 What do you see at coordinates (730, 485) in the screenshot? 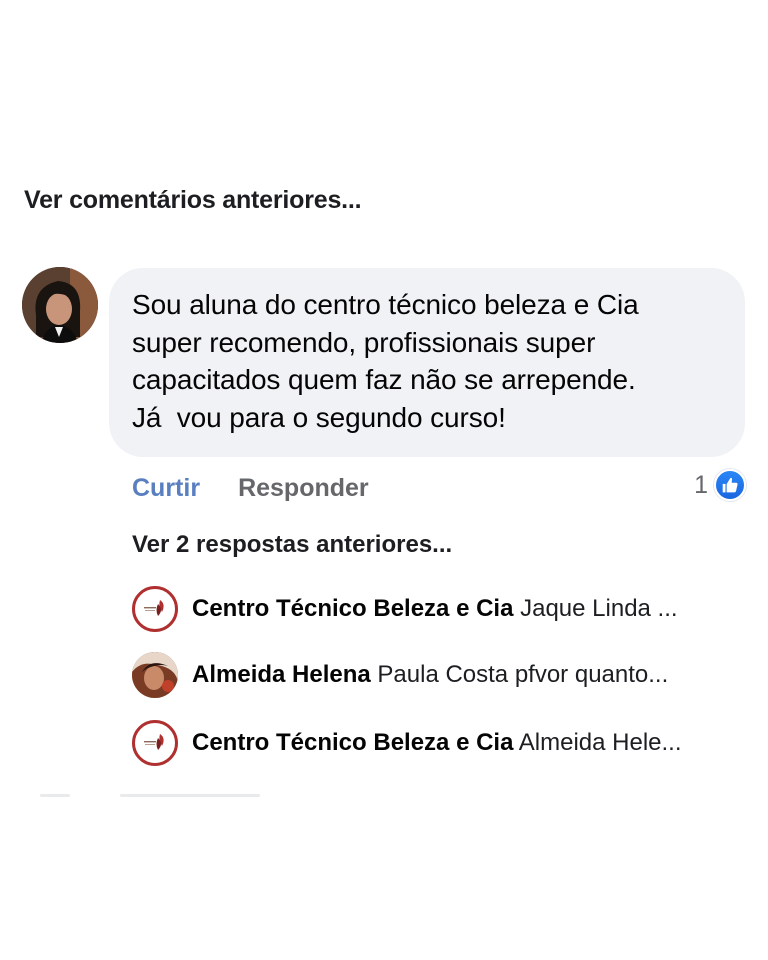
I see `like-thumb-icon` at bounding box center [730, 485].